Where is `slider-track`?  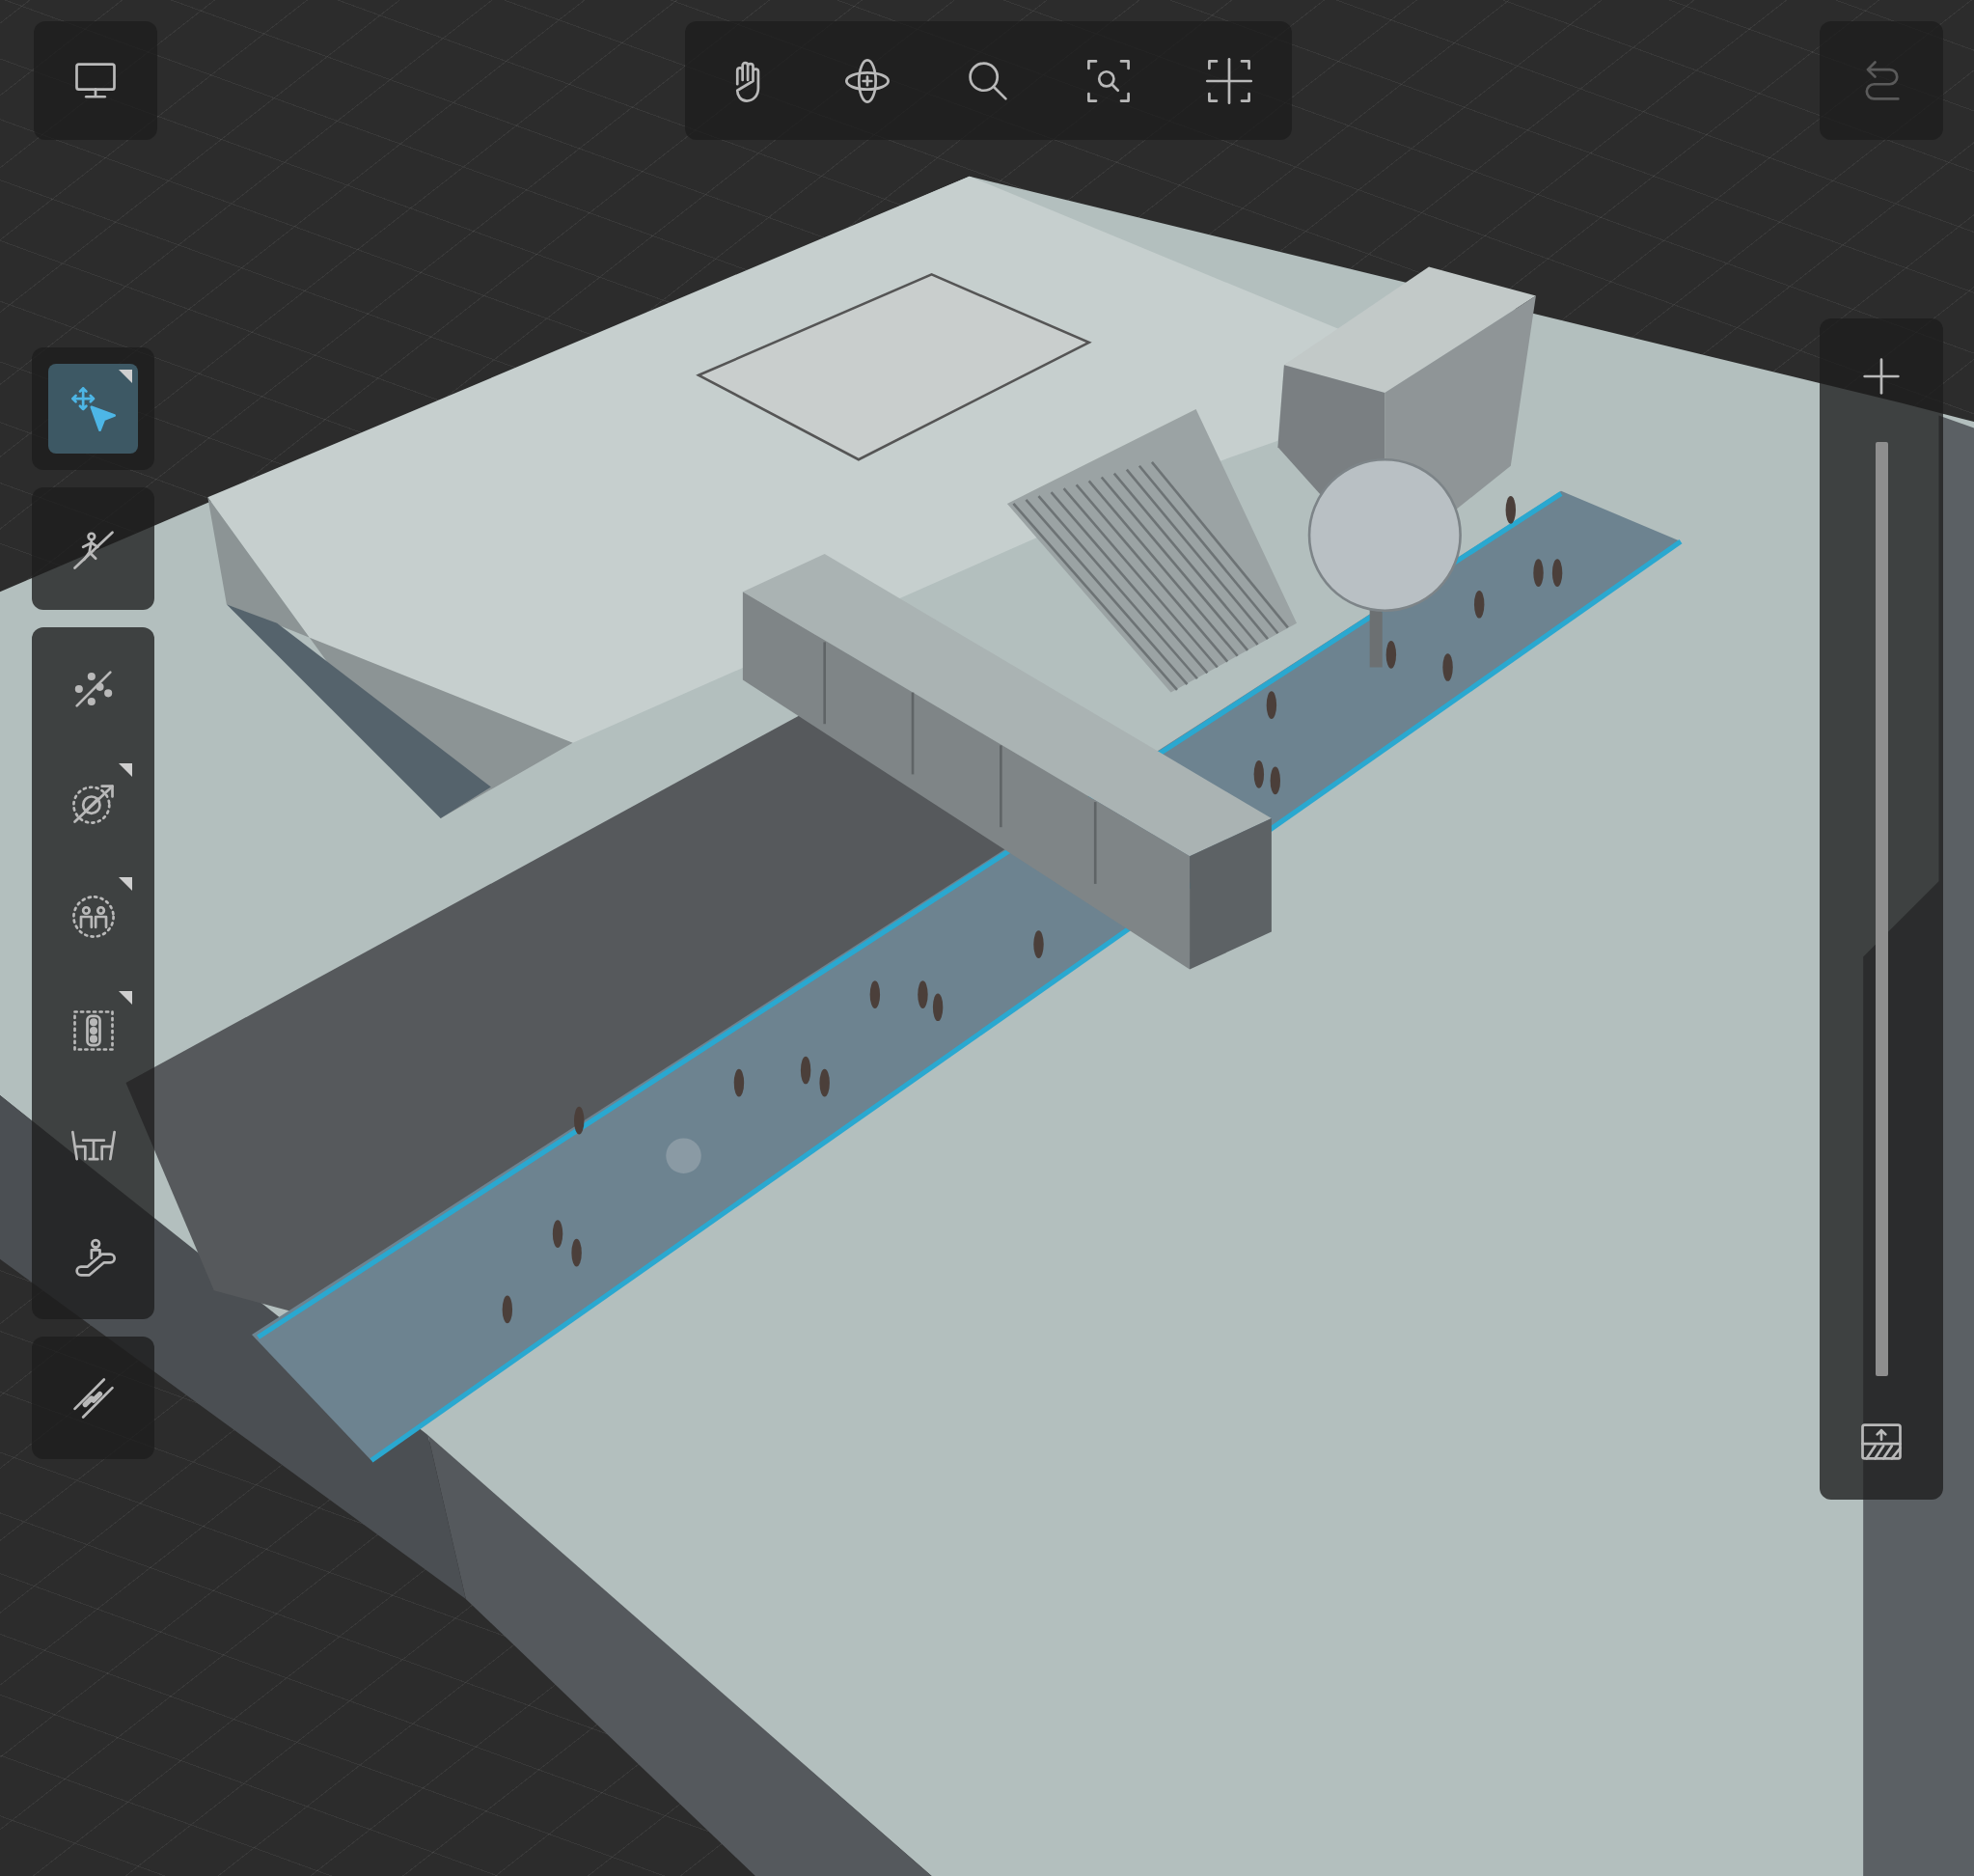
slider-track is located at coordinates (1881, 909).